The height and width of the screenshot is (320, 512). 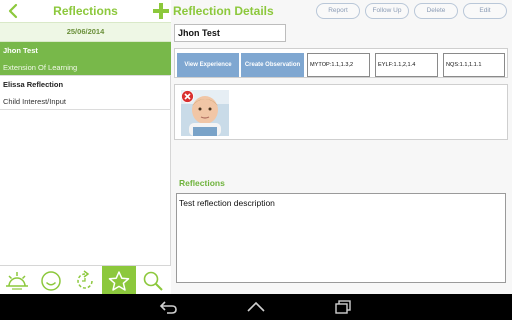 What do you see at coordinates (208, 65) in the screenshot?
I see `view-experience-button: View Experience` at bounding box center [208, 65].